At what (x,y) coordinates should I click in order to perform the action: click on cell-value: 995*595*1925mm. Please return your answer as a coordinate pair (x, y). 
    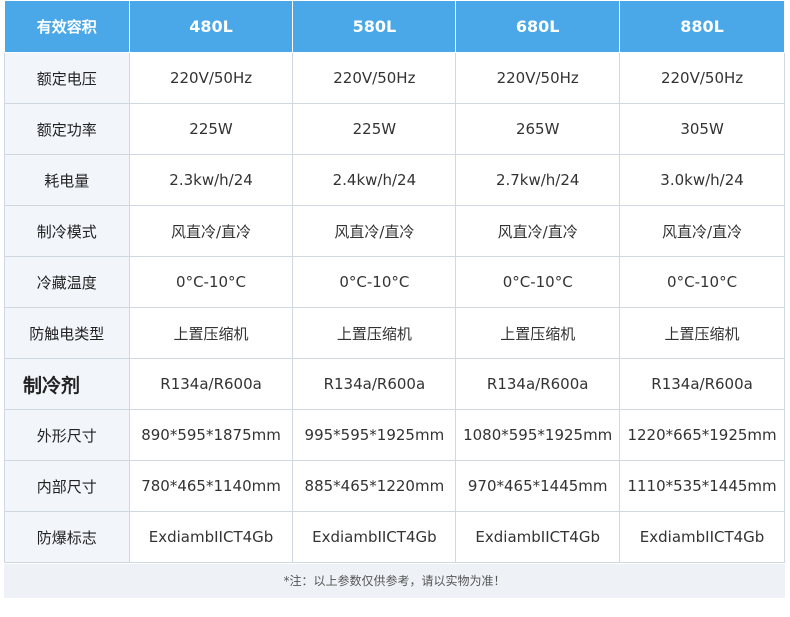
    Looking at the image, I should click on (374, 435).